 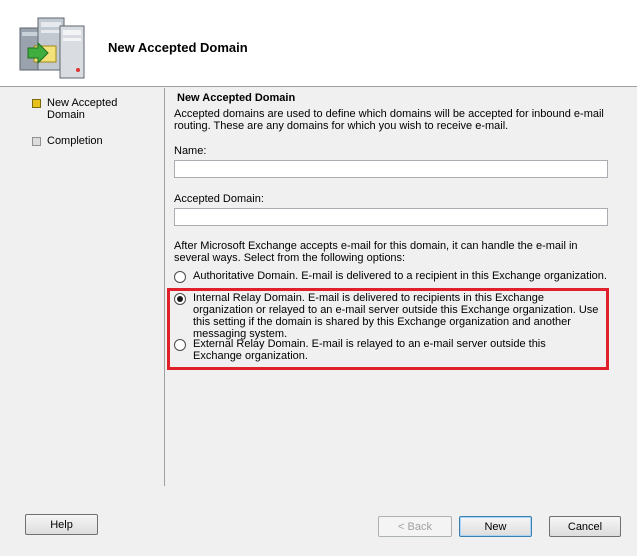 I want to click on nav-item-completion: Completion, so click(x=67, y=141).